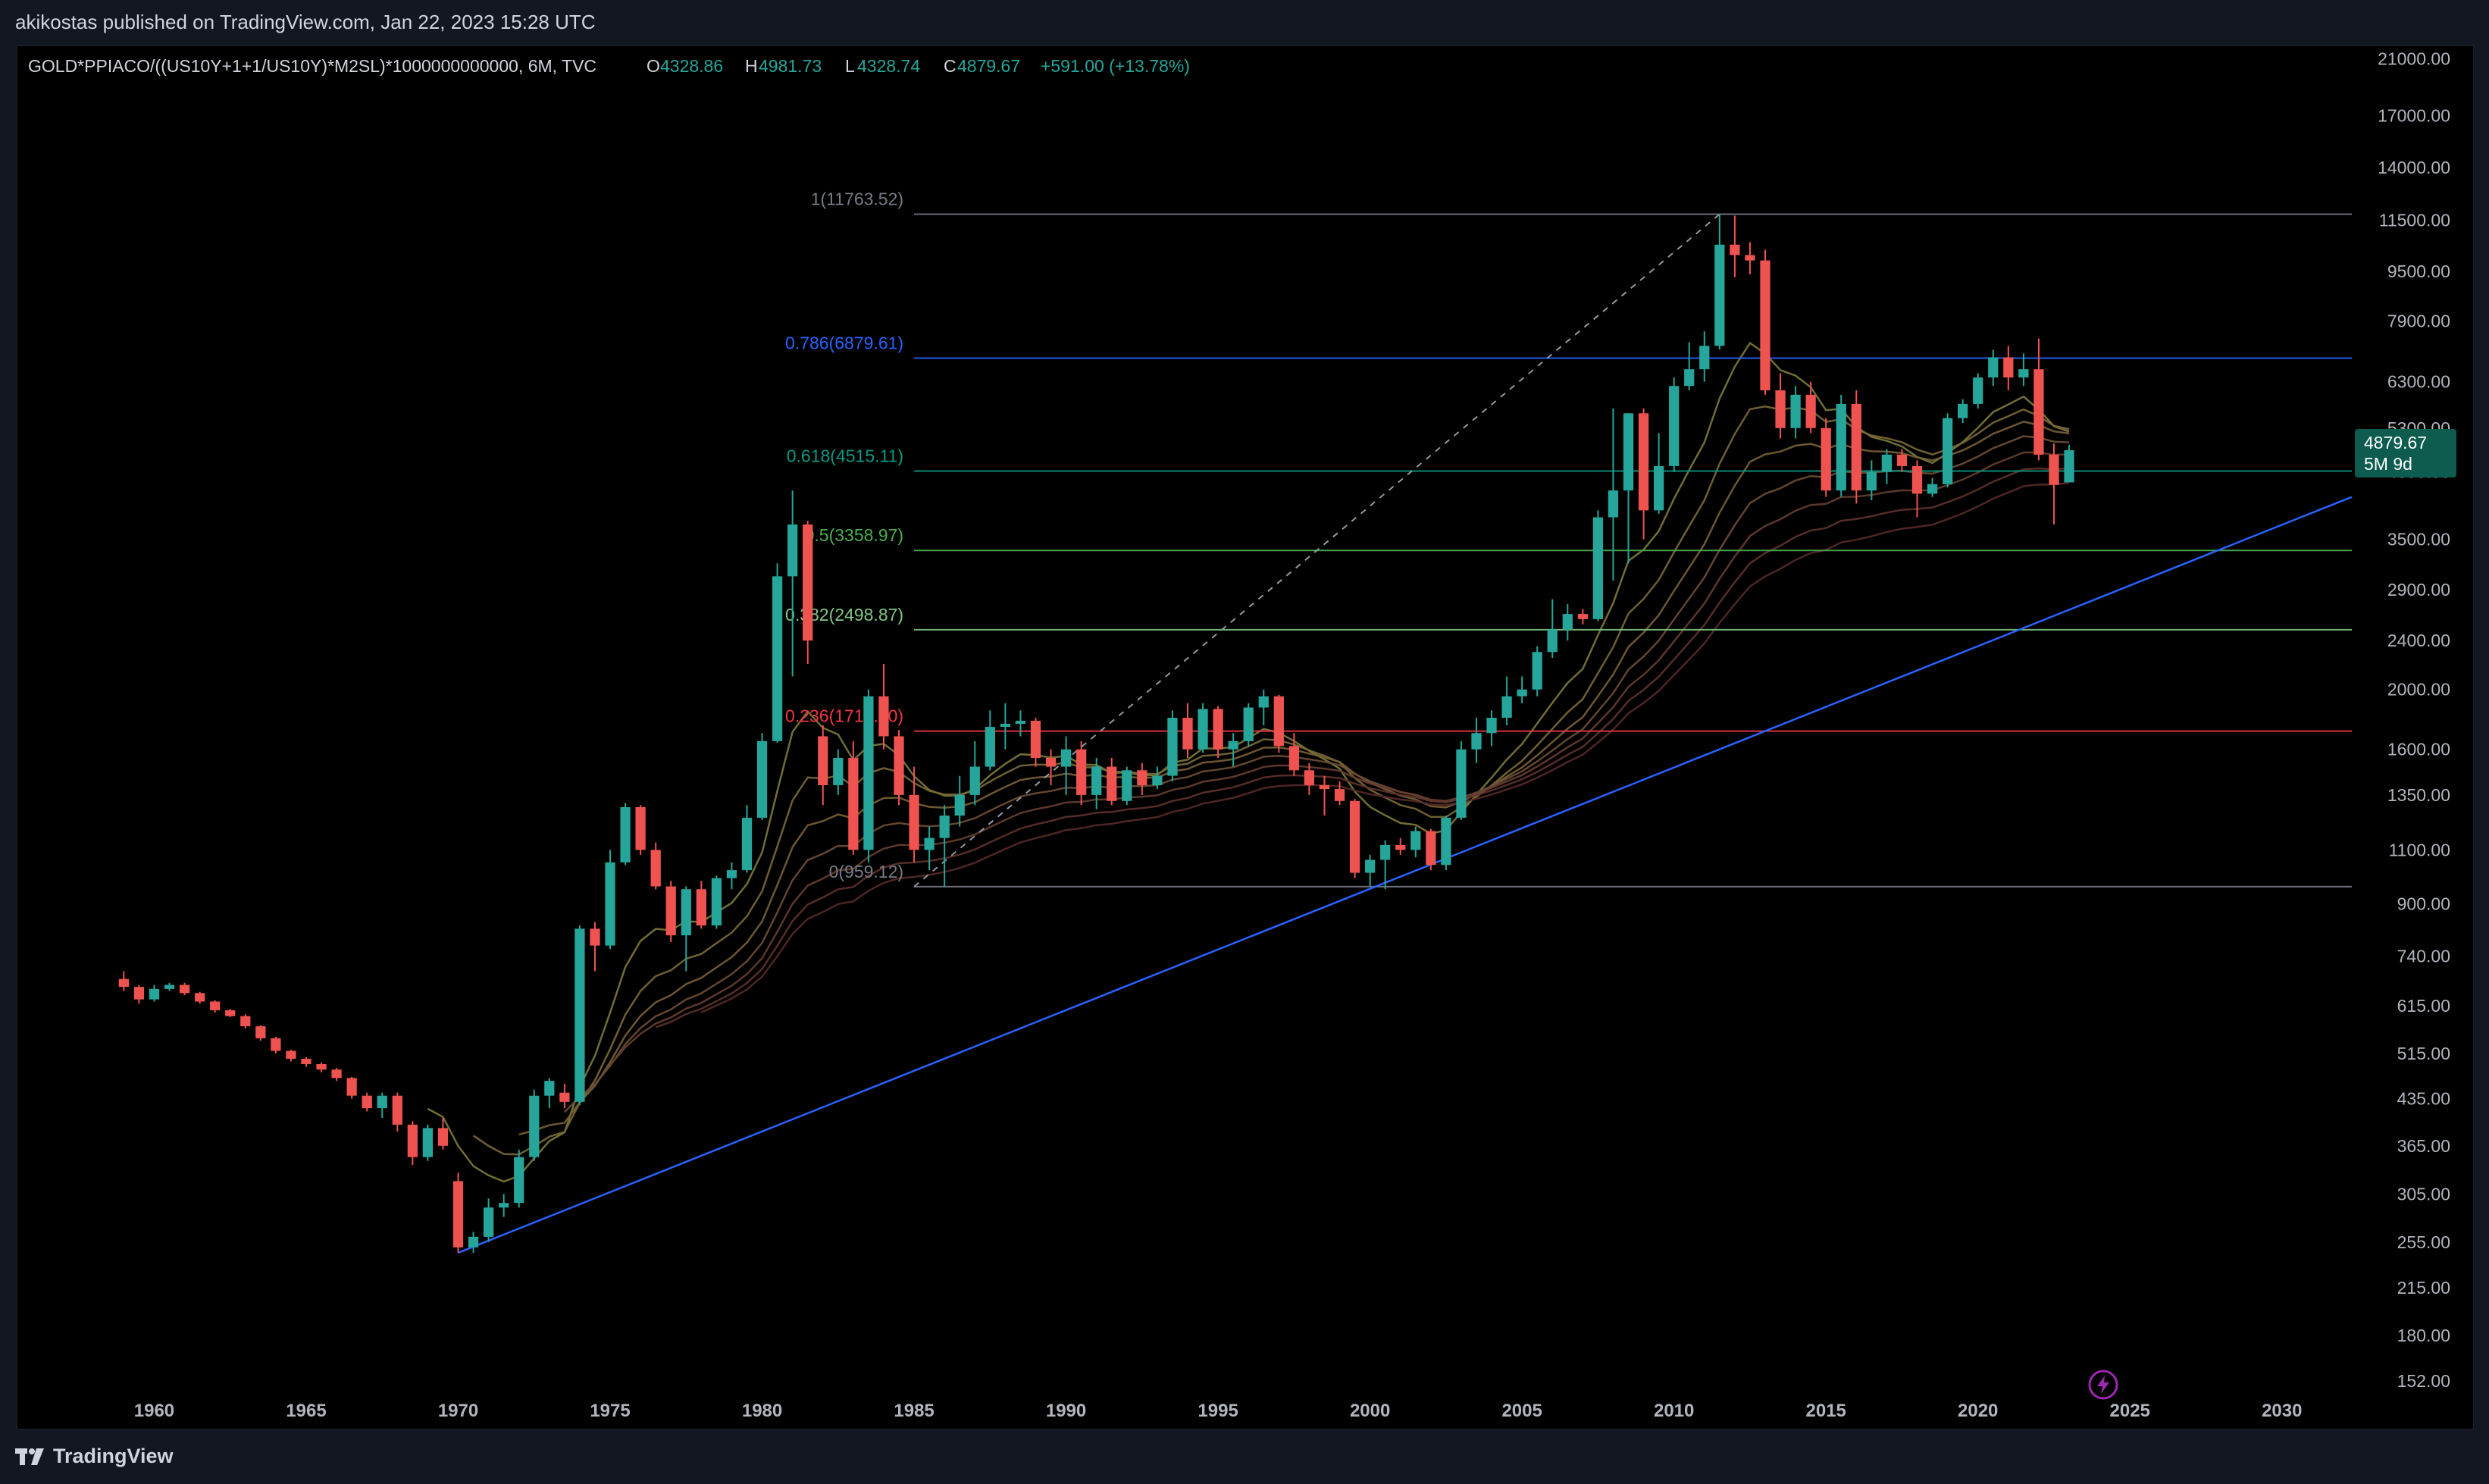 This screenshot has height=1484, width=2489. I want to click on y-tick-label: 1600.00, so click(2418, 749).